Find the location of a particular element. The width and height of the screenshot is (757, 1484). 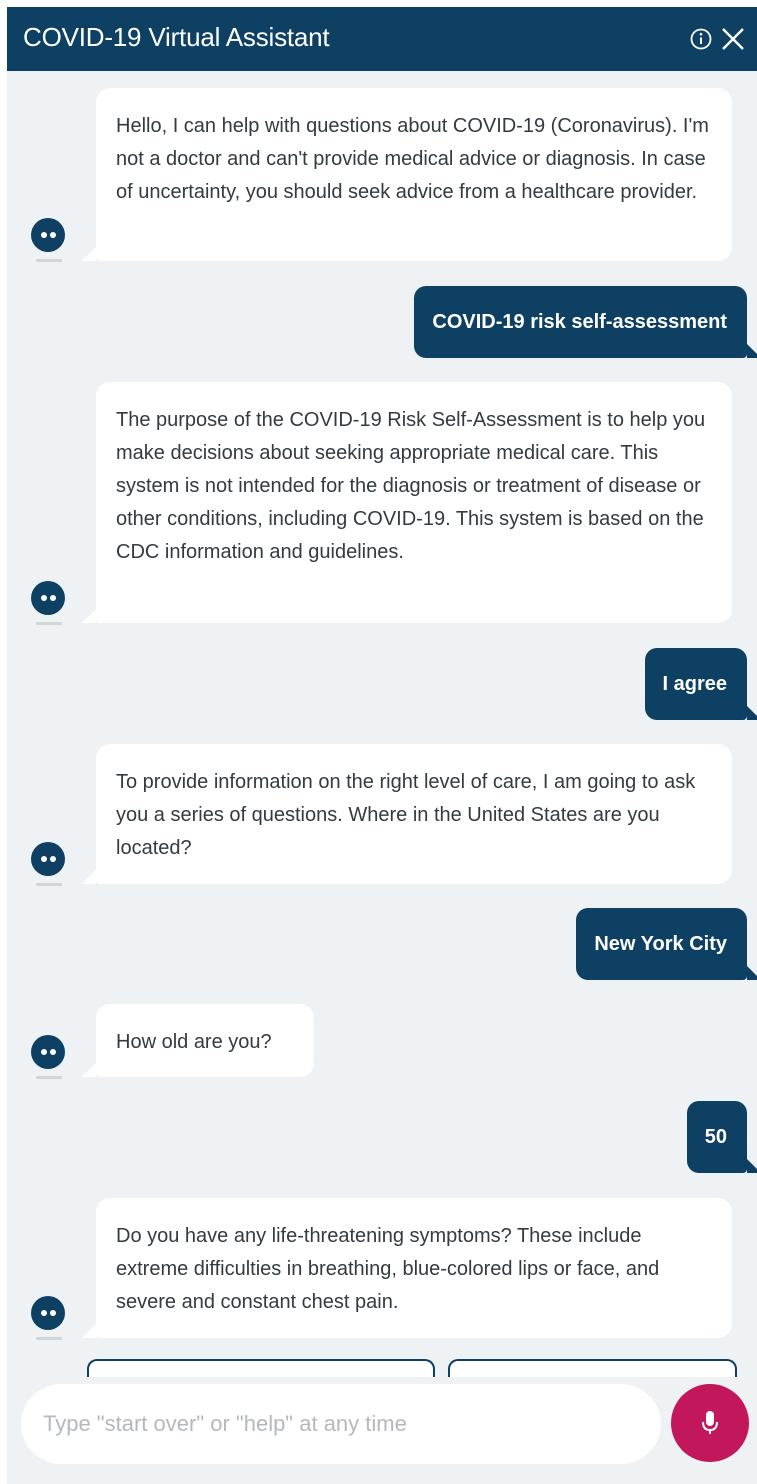

header: COVID-19 Virtual Assistant is located at coordinates (382, 39).